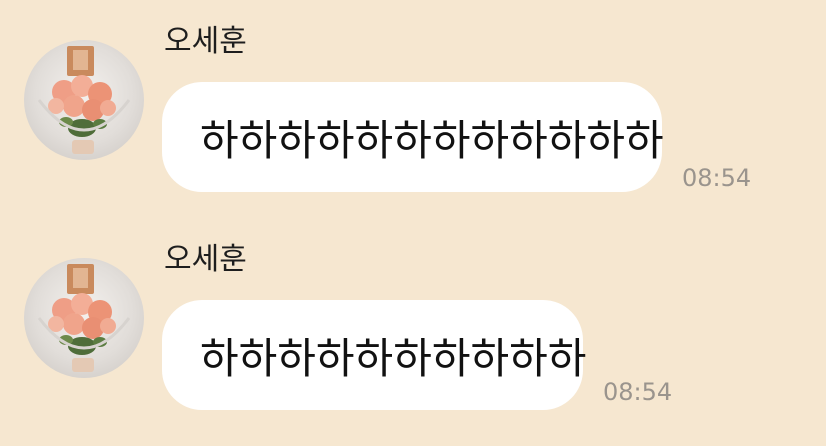 The image size is (826, 446). Describe the element at coordinates (393, 358) in the screenshot. I see `message-text: 하하하하하하하하하하` at that location.